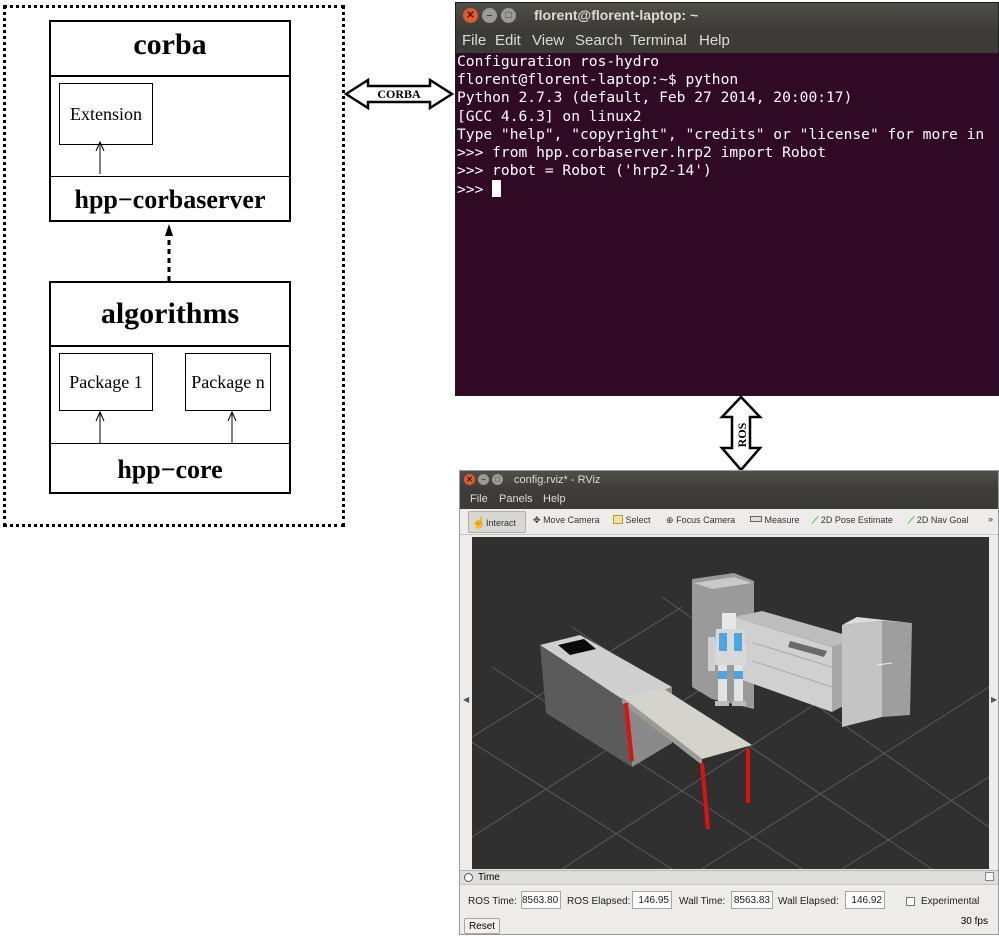 Image resolution: width=999 pixels, height=936 pixels. I want to click on wall-time-label: Wall Time:, so click(702, 901).